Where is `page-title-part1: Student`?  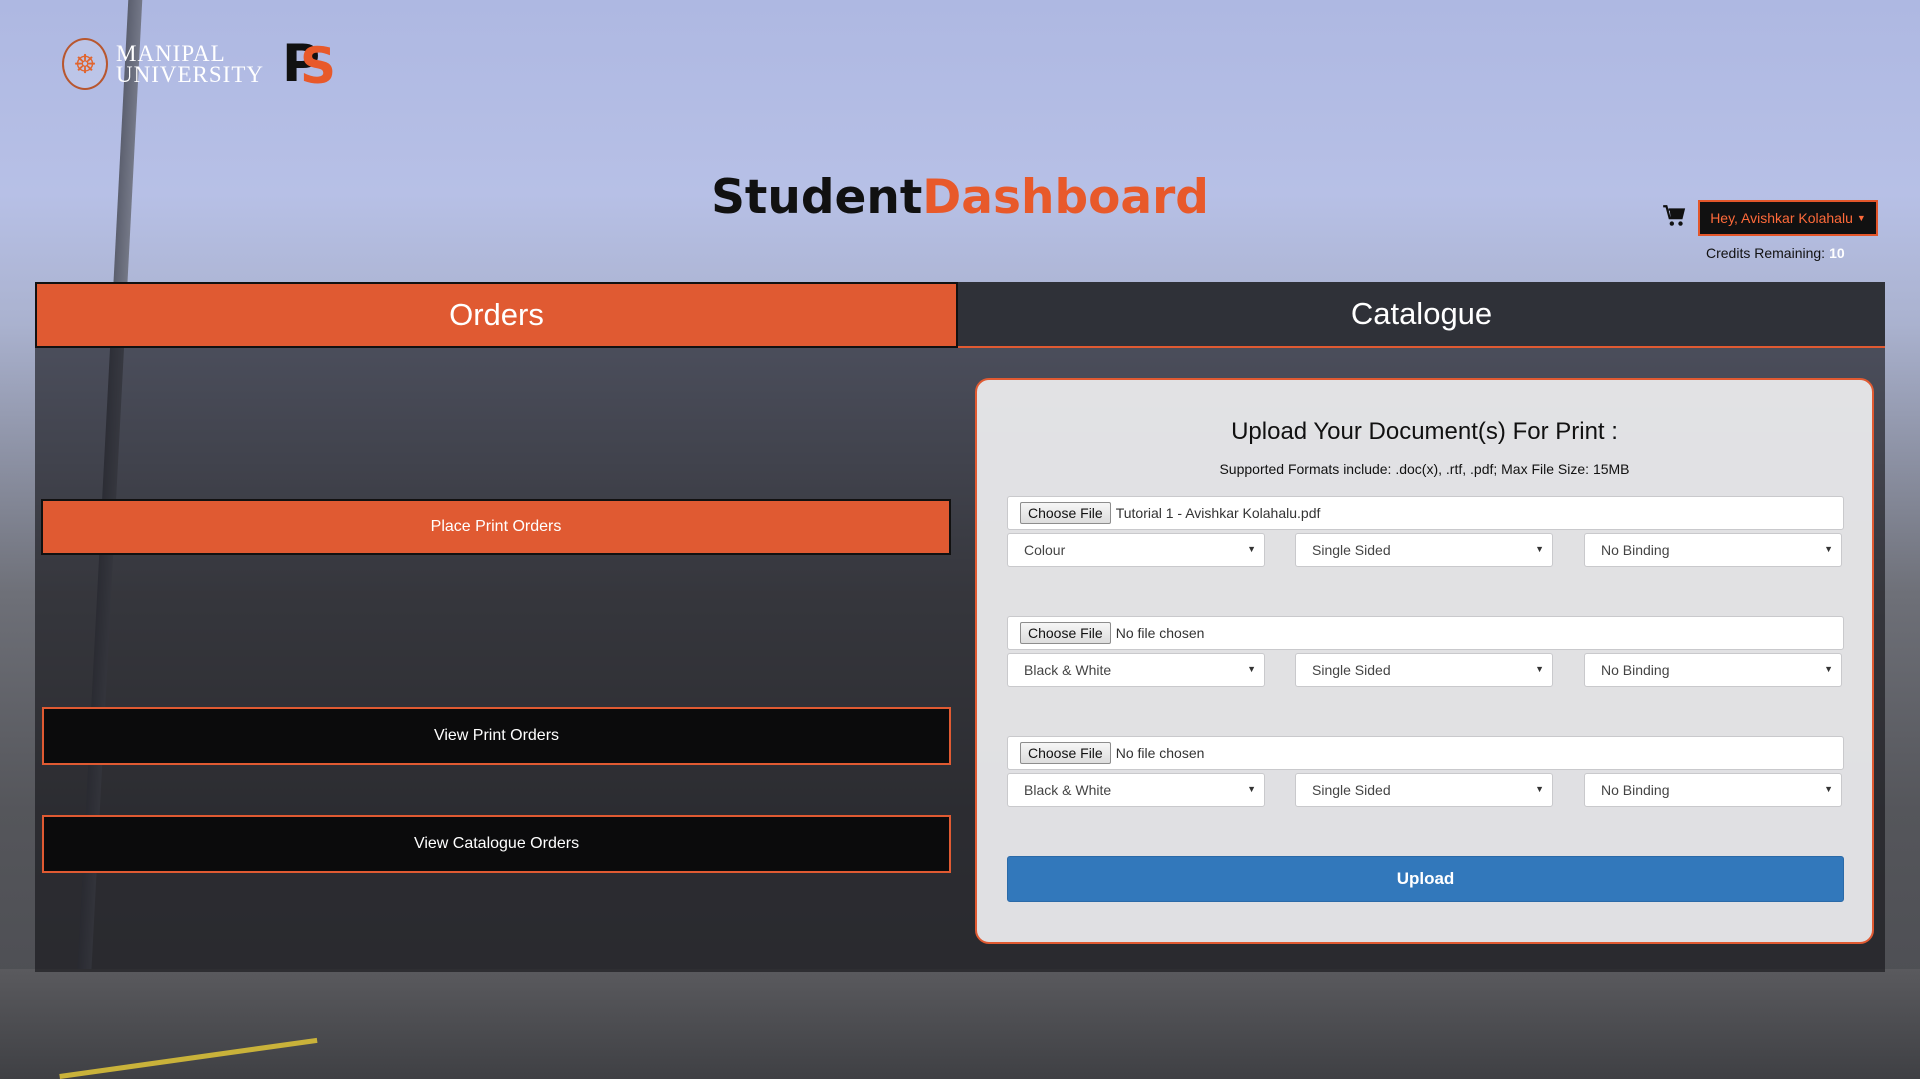 page-title-part1: Student is located at coordinates (817, 197).